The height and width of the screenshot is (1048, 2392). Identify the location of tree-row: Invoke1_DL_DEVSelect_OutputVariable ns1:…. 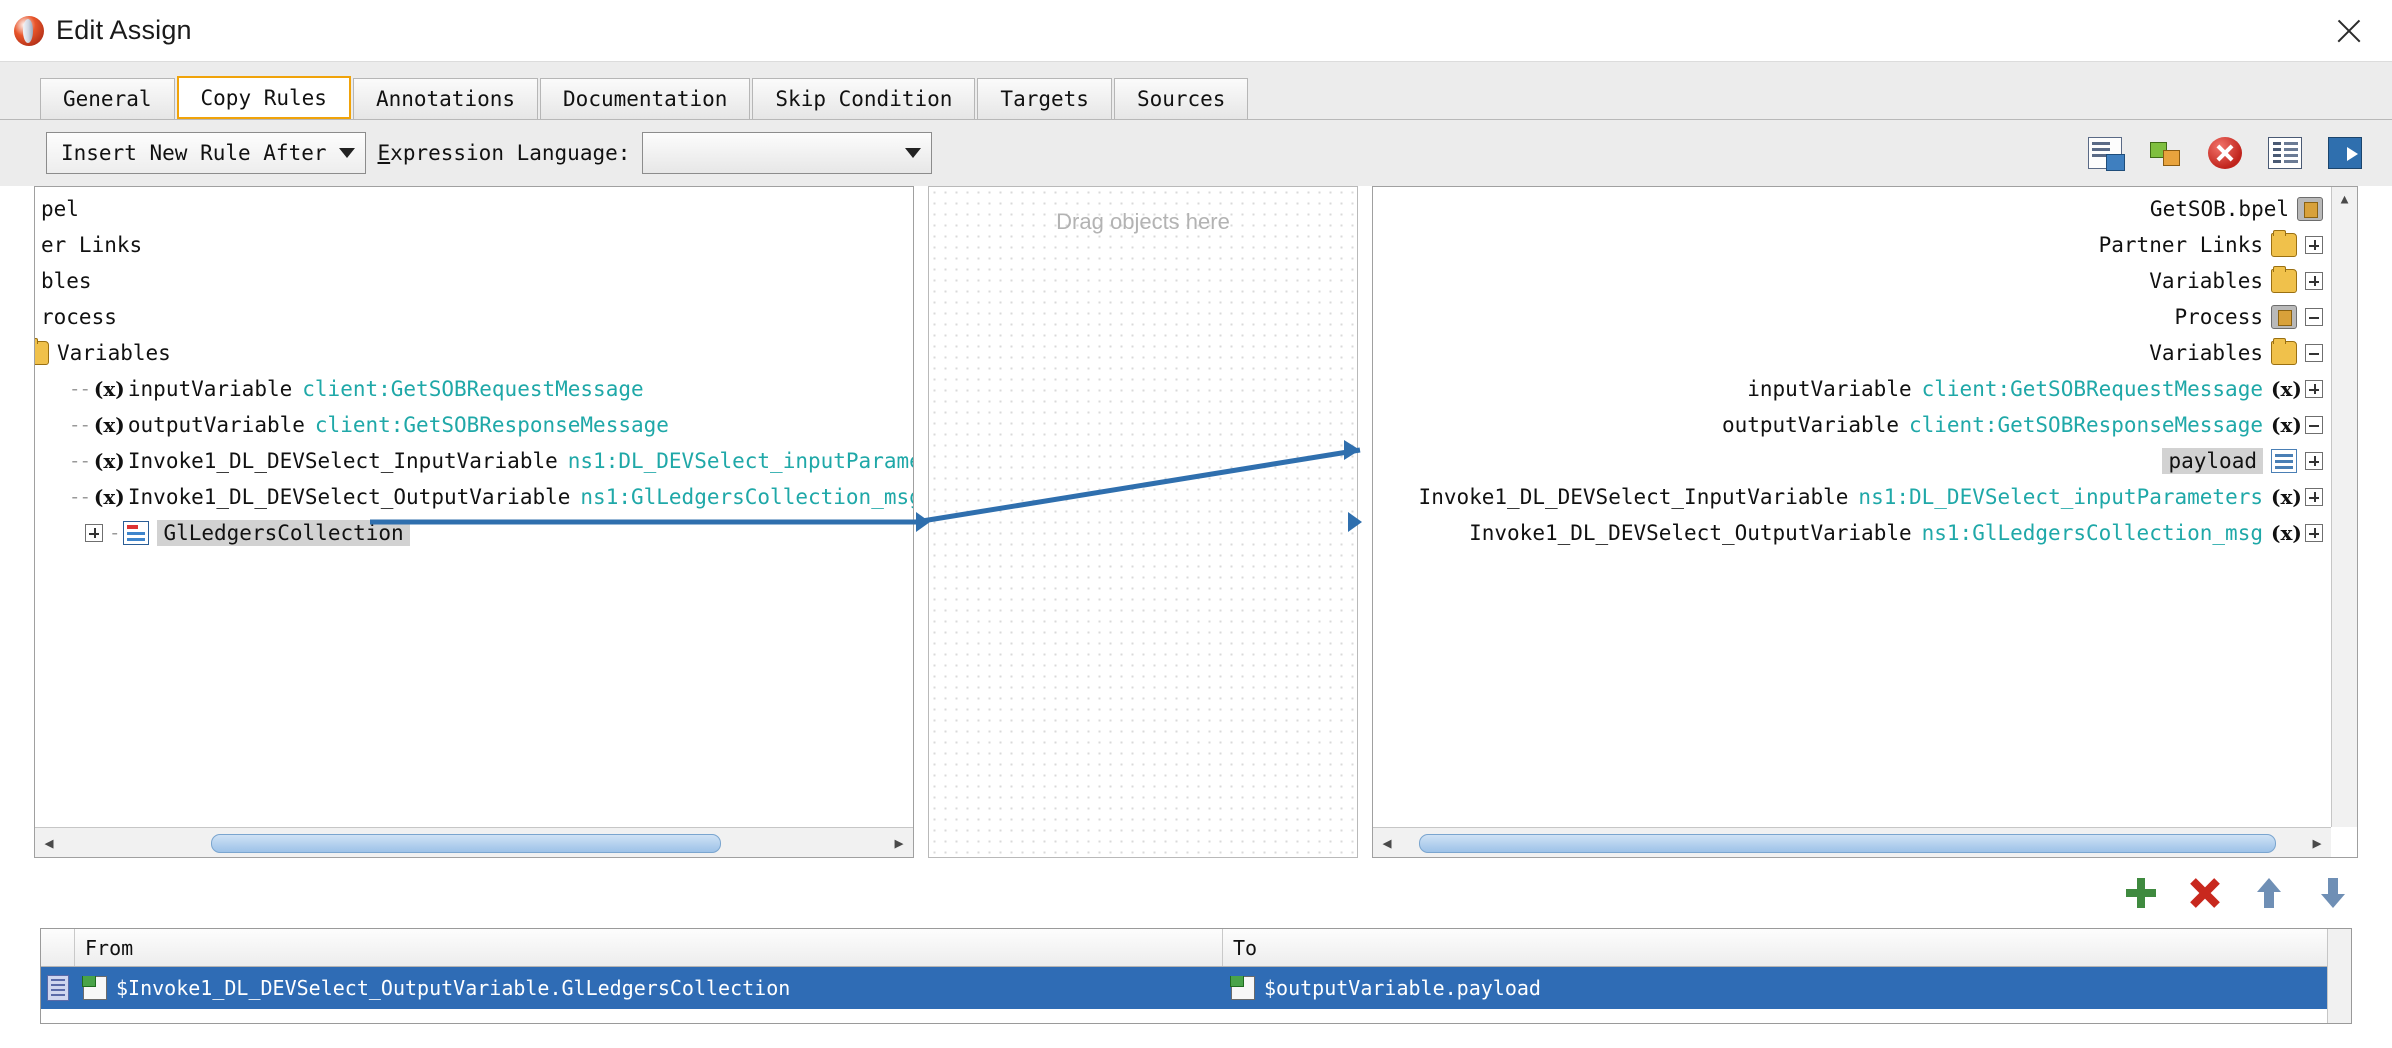
(1852, 533).